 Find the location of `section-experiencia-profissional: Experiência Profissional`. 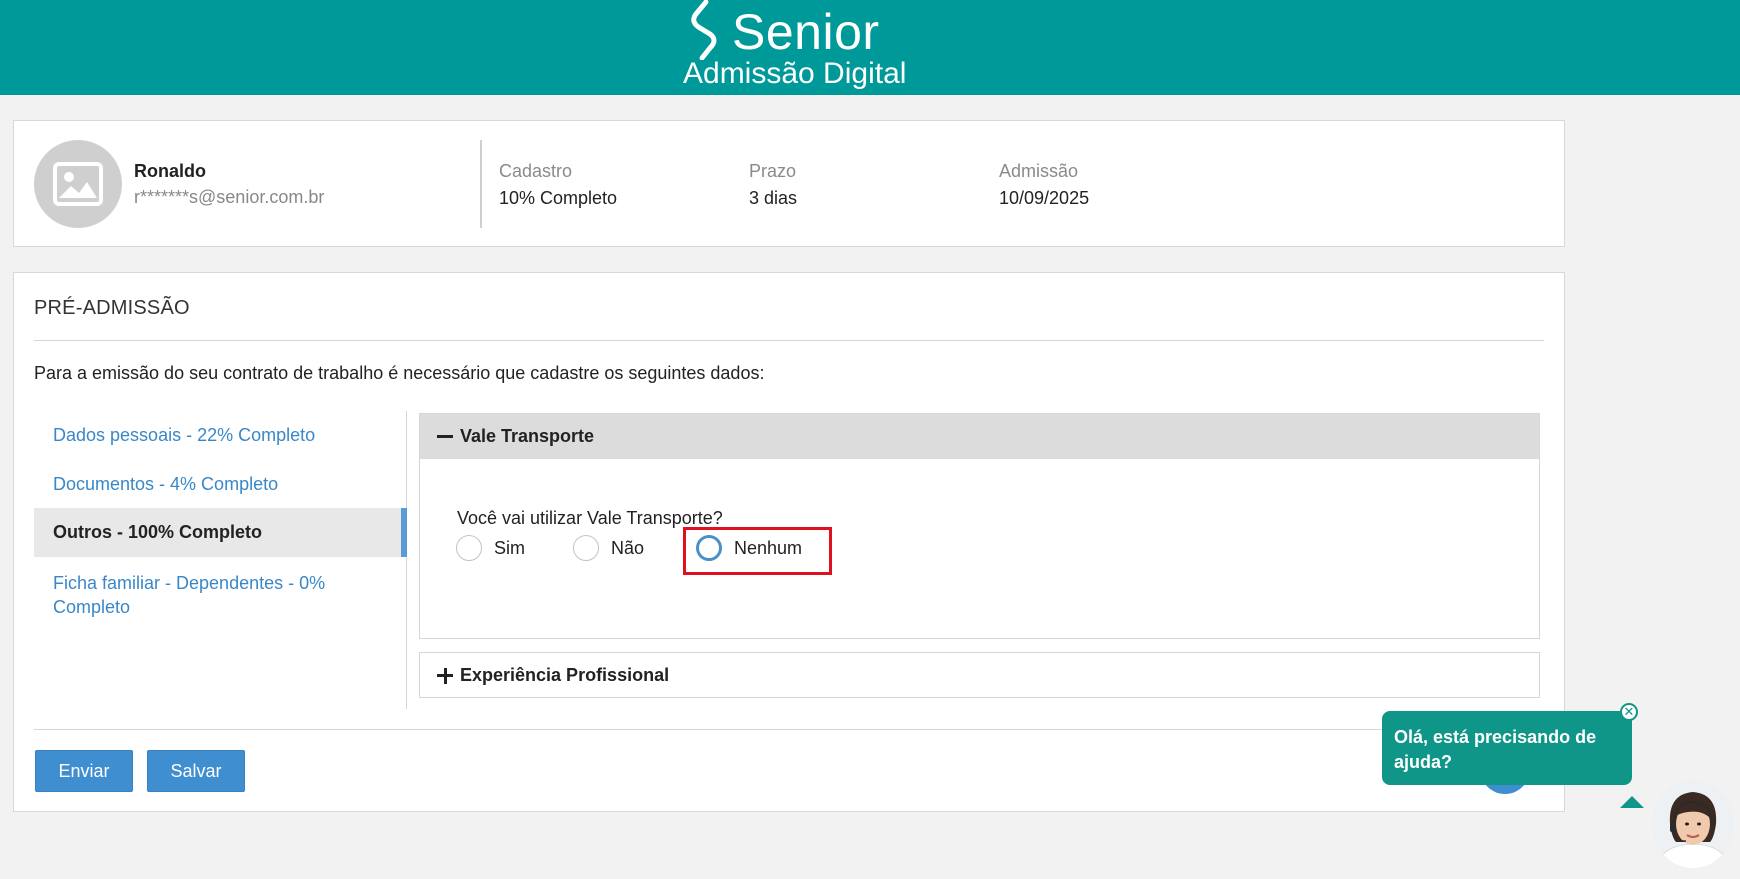

section-experiencia-profissional: Experiência Profissional is located at coordinates (979, 675).